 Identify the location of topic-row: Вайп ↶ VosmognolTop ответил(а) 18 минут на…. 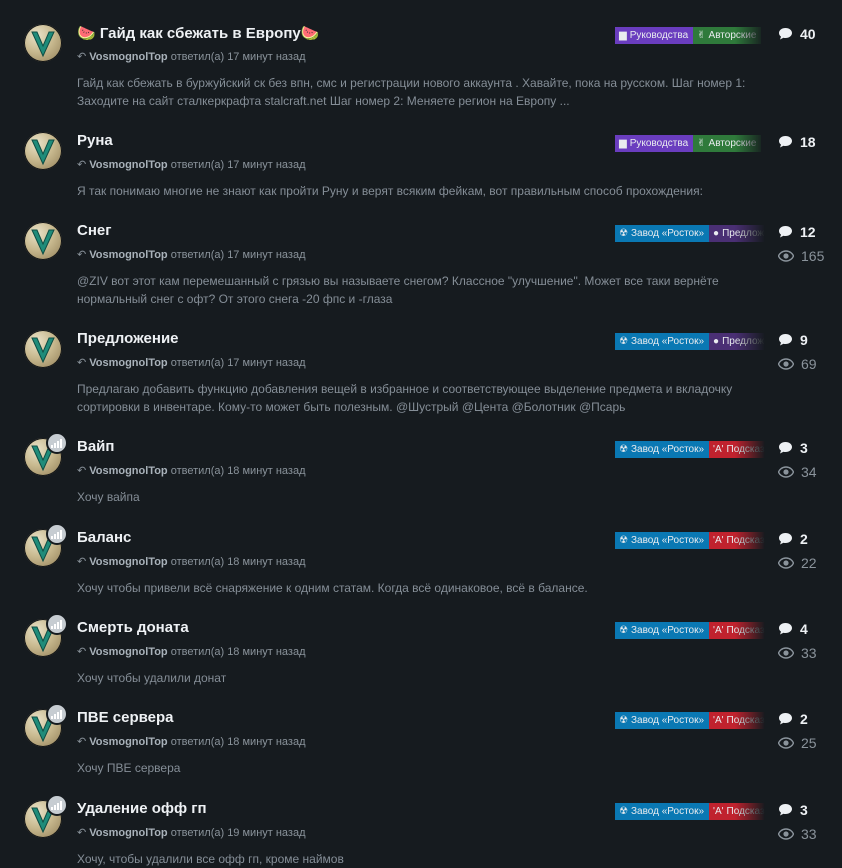
(421, 459).